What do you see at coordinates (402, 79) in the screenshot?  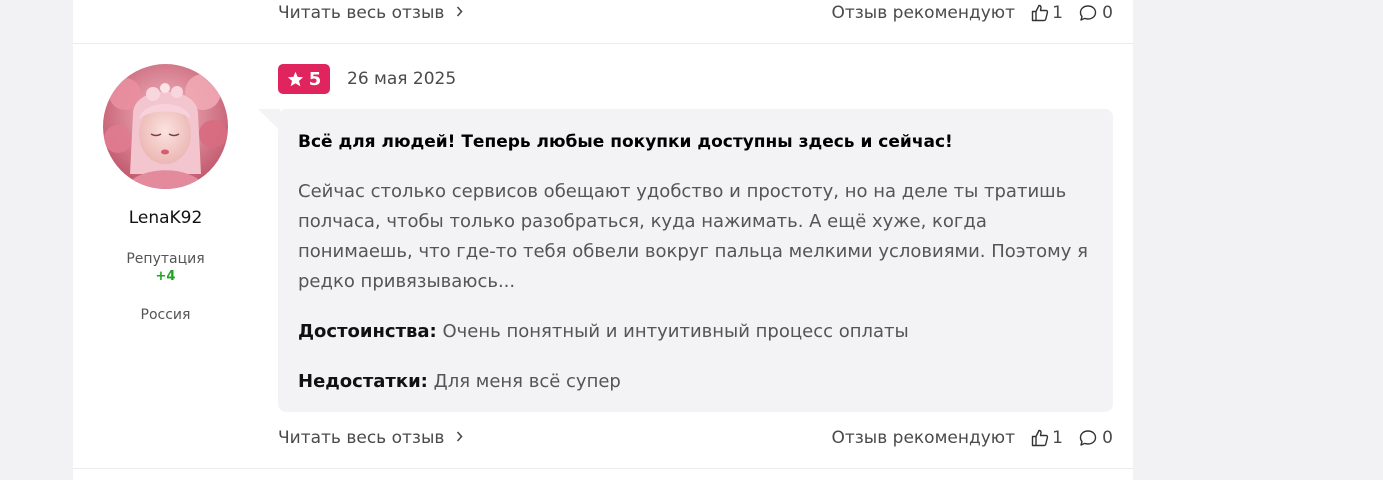 I see `review-date: 26 мая 2025` at bounding box center [402, 79].